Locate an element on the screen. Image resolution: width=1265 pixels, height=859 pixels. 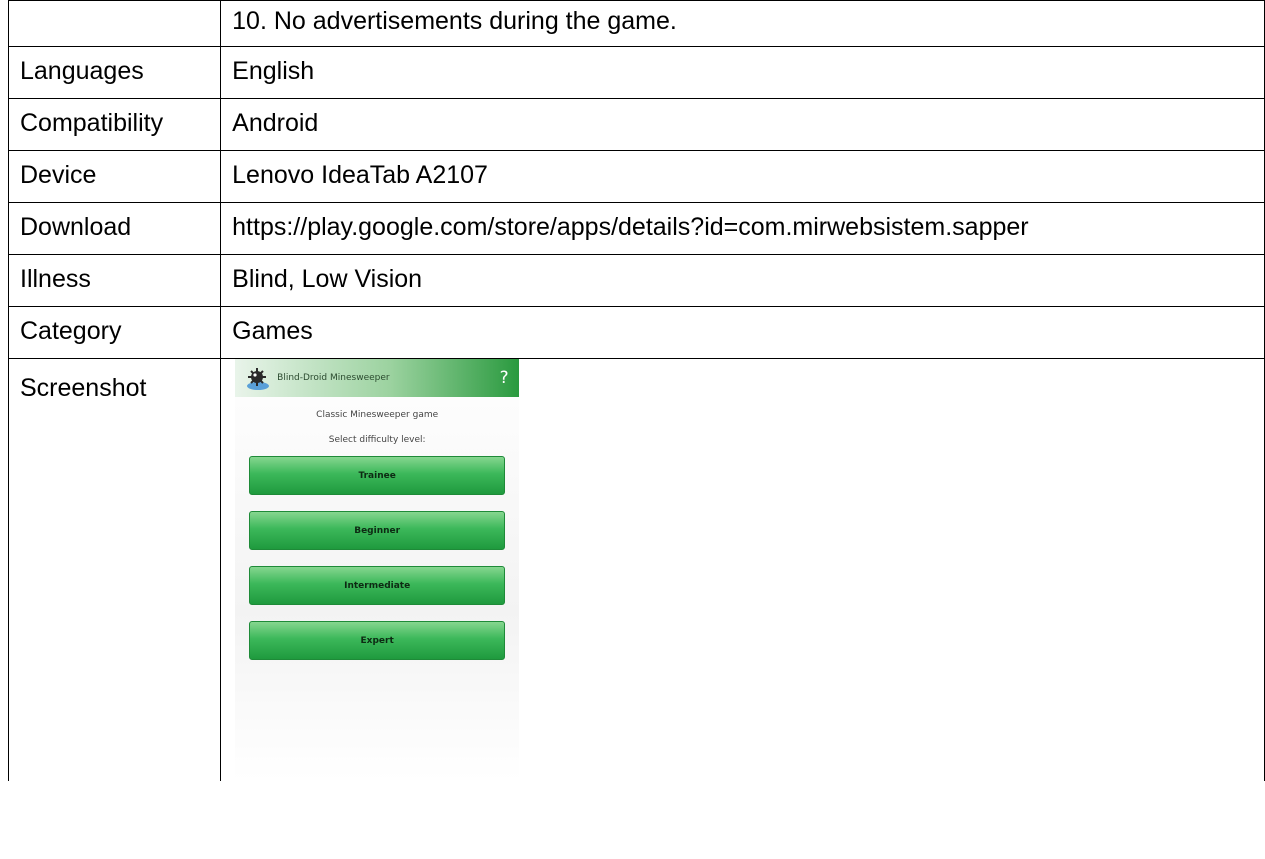
table-row: Compatibility Android is located at coordinates (636, 124).